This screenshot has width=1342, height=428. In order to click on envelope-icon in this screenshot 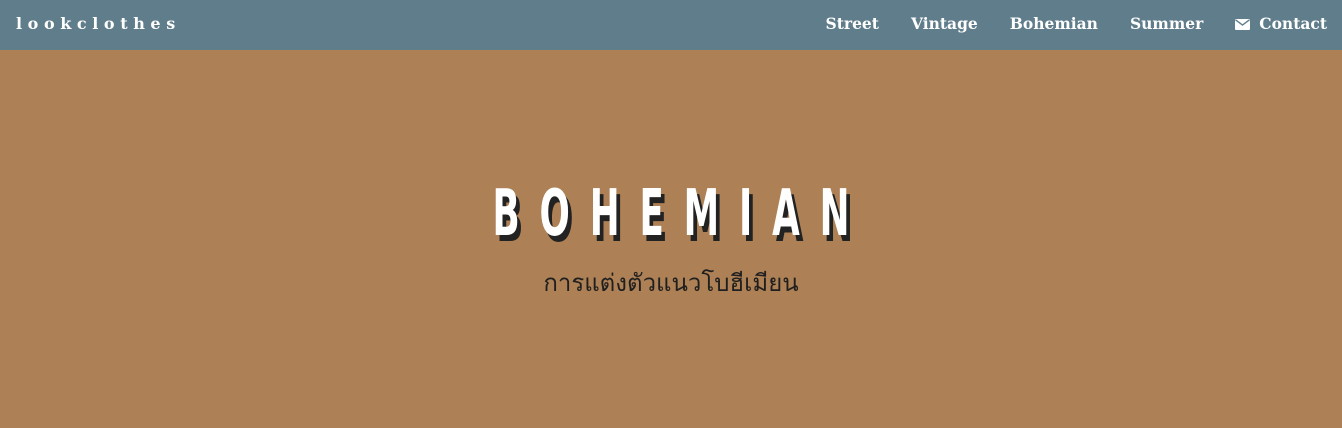, I will do `click(1243, 24)`.